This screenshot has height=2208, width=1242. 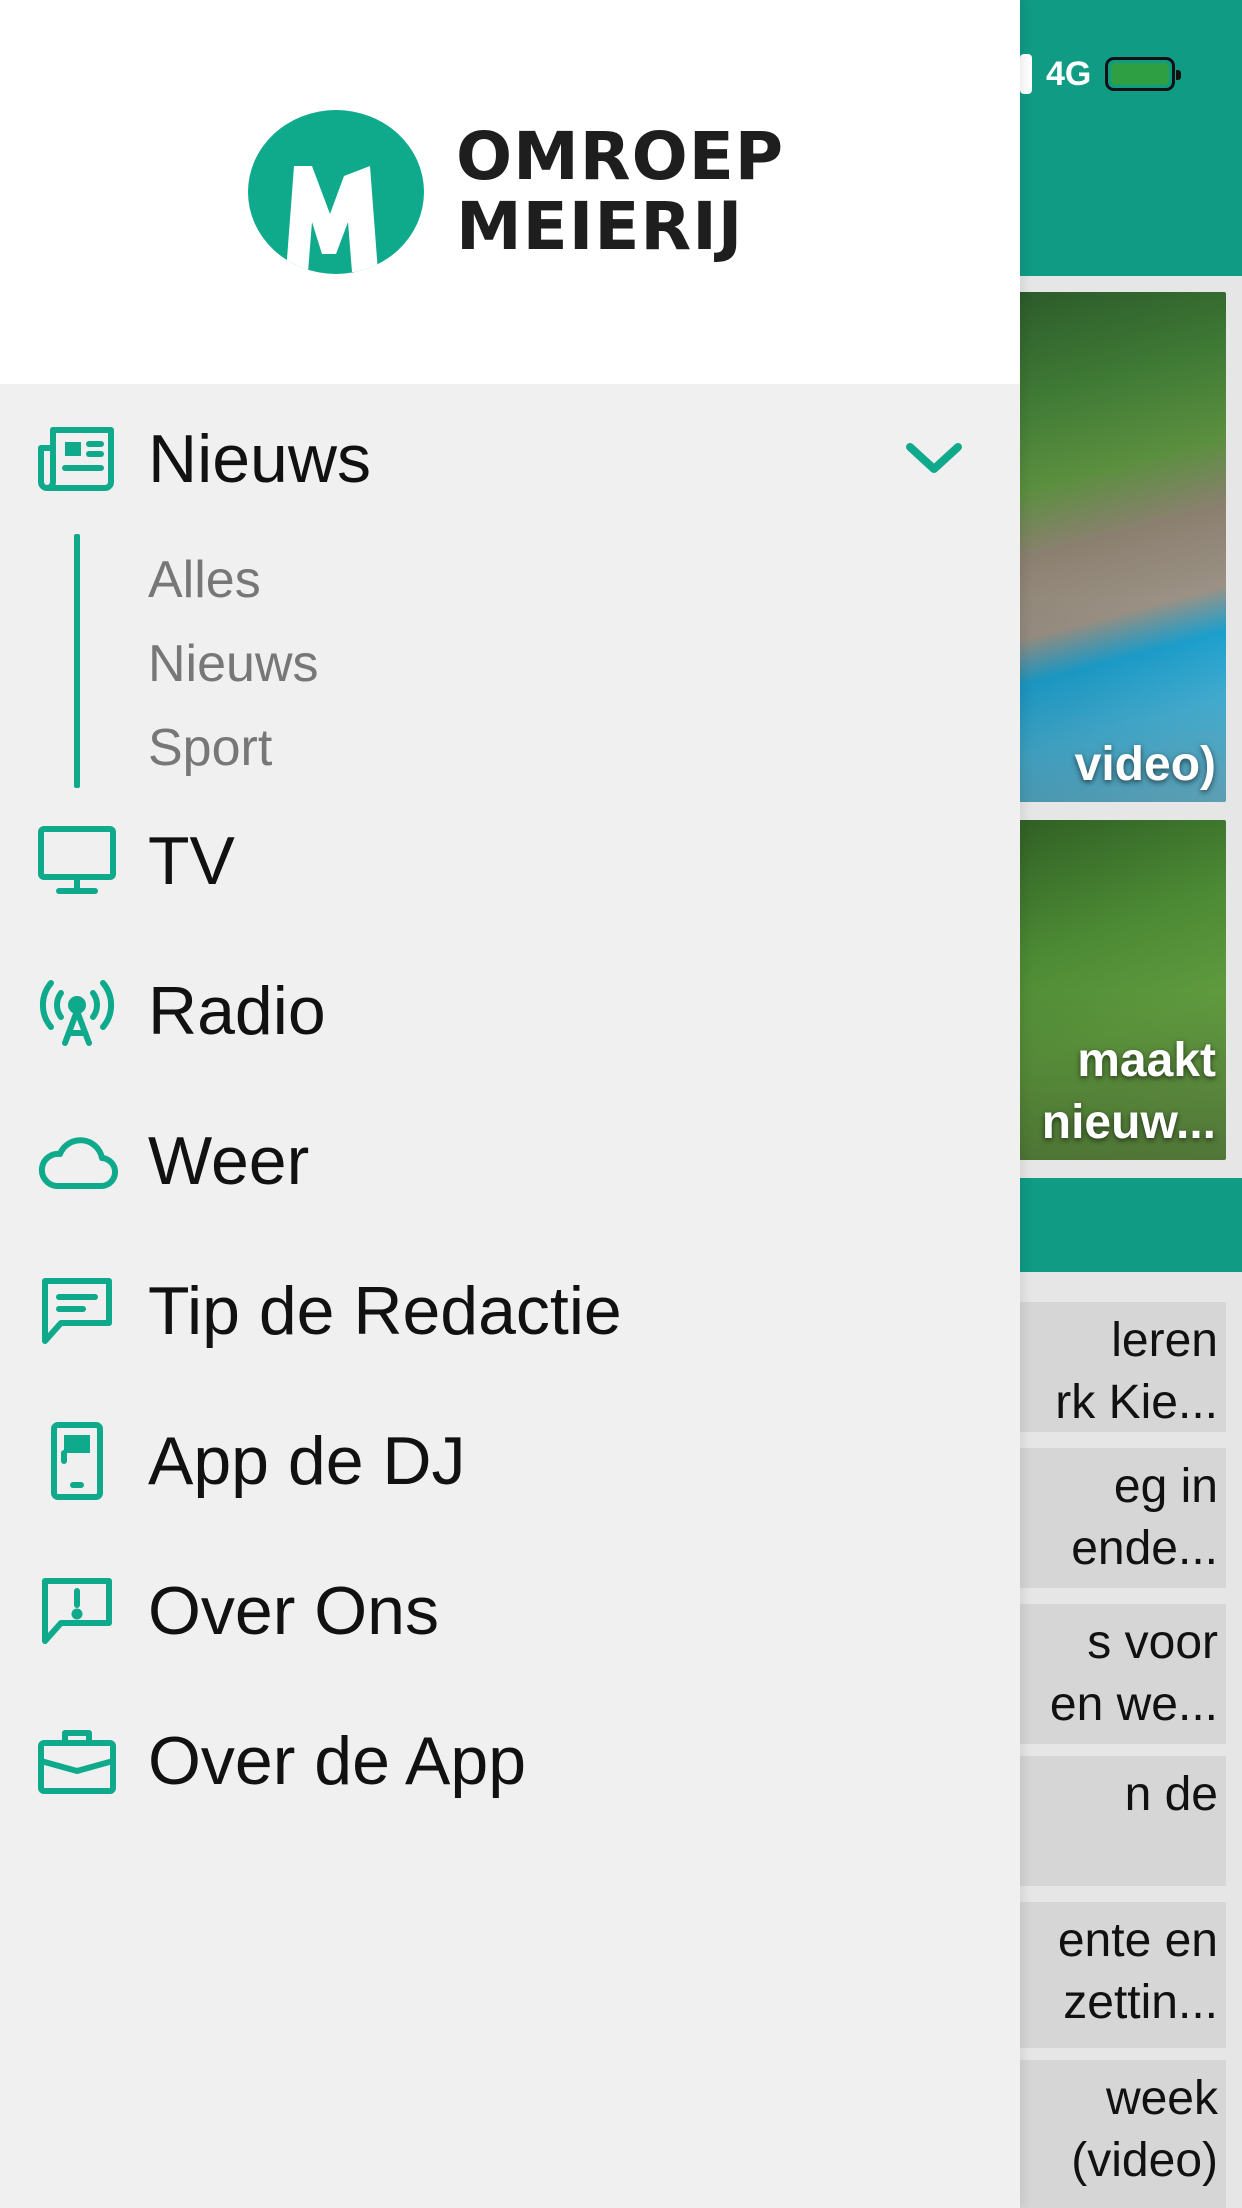 What do you see at coordinates (237, 1011) in the screenshot?
I see `menu-label: Radio` at bounding box center [237, 1011].